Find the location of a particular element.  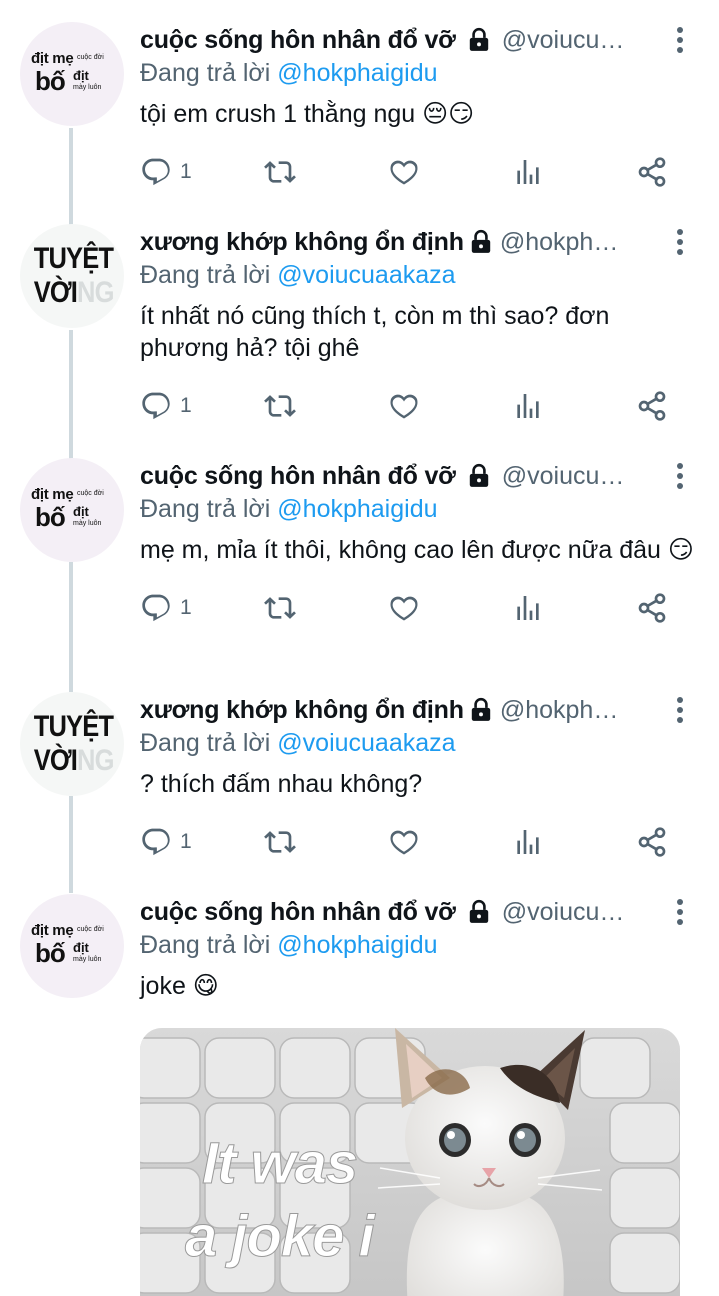

retweet-icon is located at coordinates (280, 842).